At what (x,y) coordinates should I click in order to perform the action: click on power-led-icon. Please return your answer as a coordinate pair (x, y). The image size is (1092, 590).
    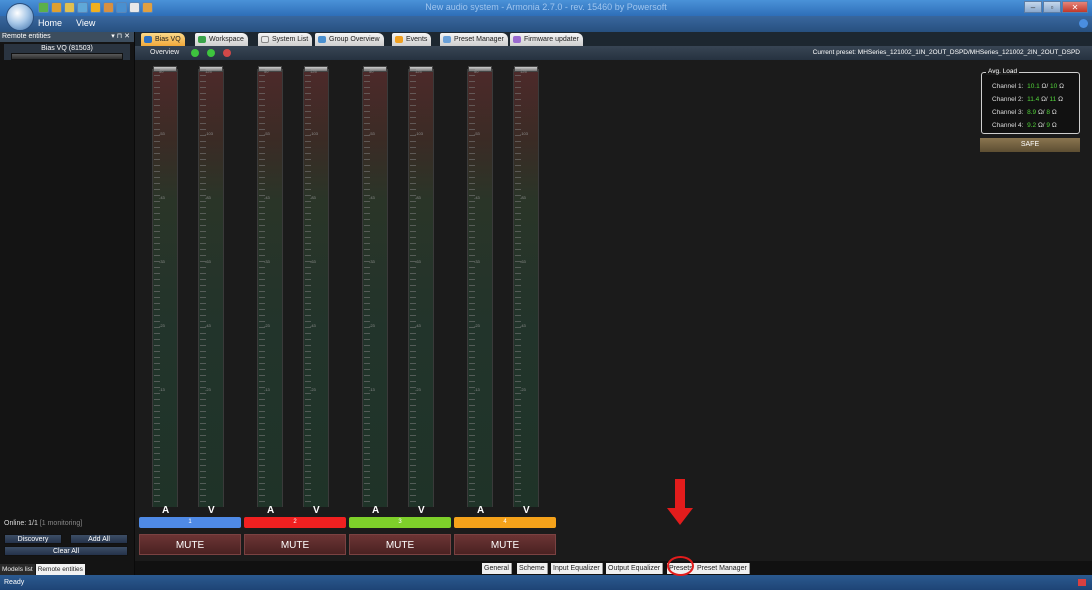
    Looking at the image, I should click on (195, 53).